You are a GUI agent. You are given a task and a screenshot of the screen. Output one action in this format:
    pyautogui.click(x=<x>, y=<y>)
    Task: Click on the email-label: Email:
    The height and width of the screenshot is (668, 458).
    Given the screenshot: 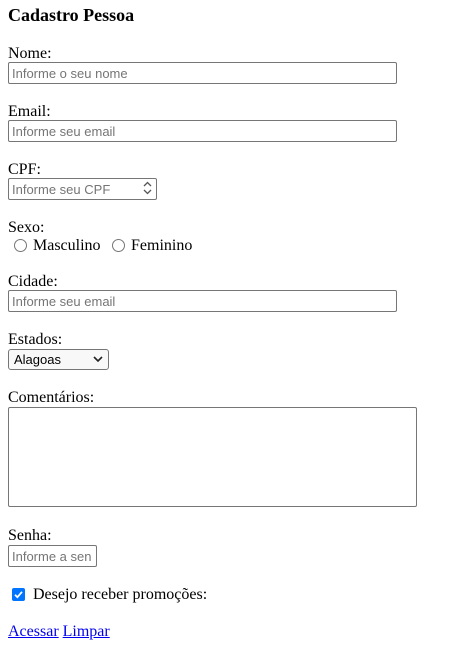 What is the action you would take?
    pyautogui.click(x=29, y=111)
    